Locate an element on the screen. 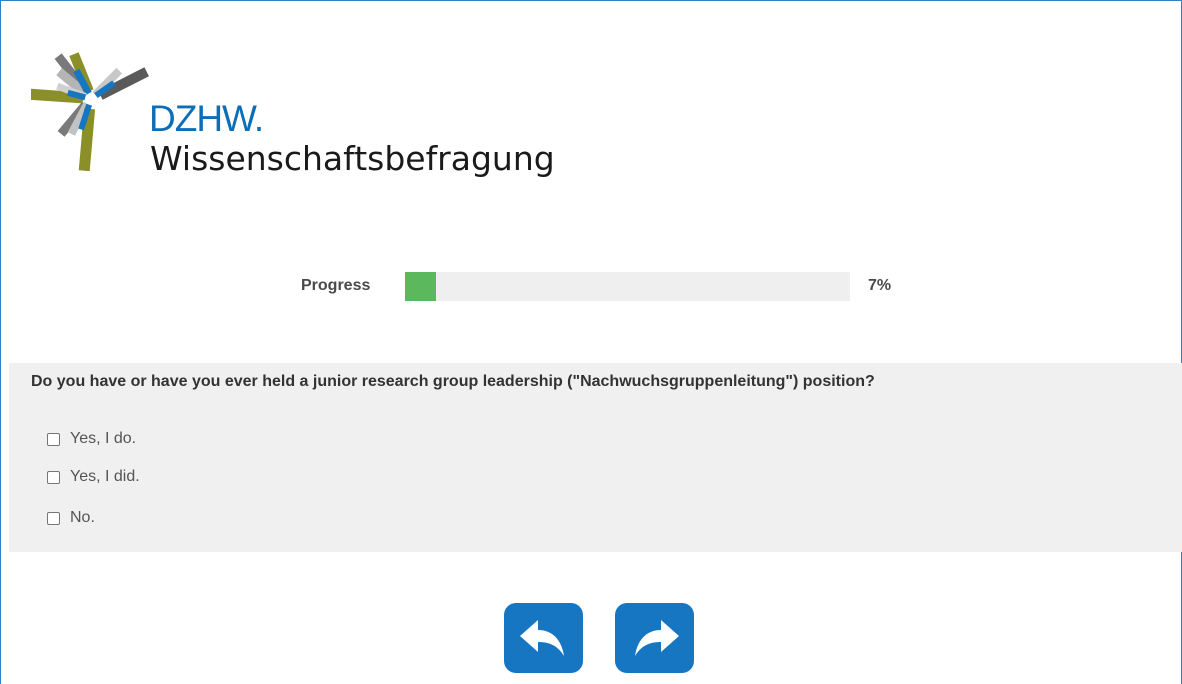 The height and width of the screenshot is (684, 1182). progress-section: Progress 7% is located at coordinates (591, 286).